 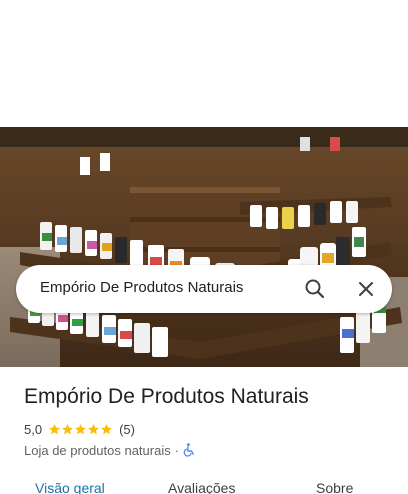 I want to click on place-tabs: Visão geral Avaliações Sobre, so click(x=204, y=485).